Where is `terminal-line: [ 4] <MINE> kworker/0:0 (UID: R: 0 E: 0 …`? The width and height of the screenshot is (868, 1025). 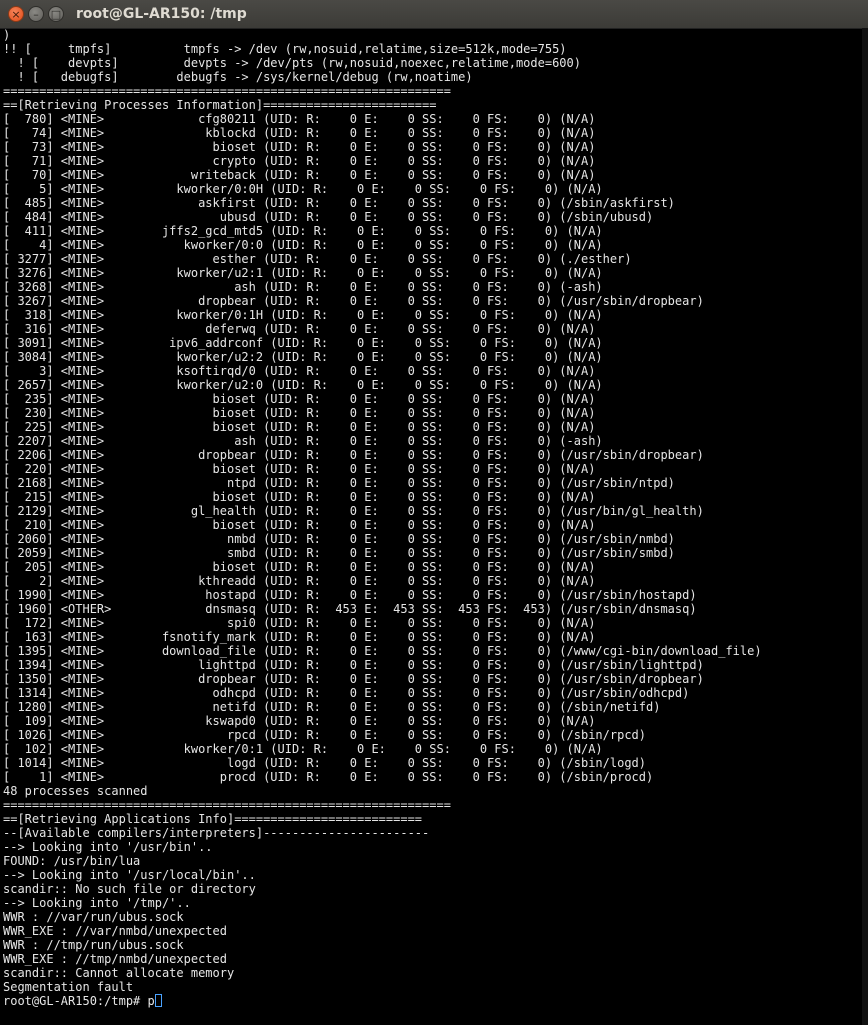
terminal-line: [ 4] <MINE> kworker/0:0 (UID: R: 0 E: 0 … is located at coordinates (303, 245).